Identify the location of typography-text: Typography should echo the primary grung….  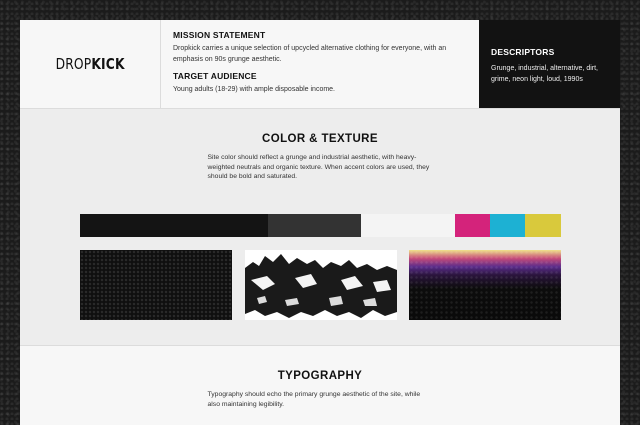
(314, 399).